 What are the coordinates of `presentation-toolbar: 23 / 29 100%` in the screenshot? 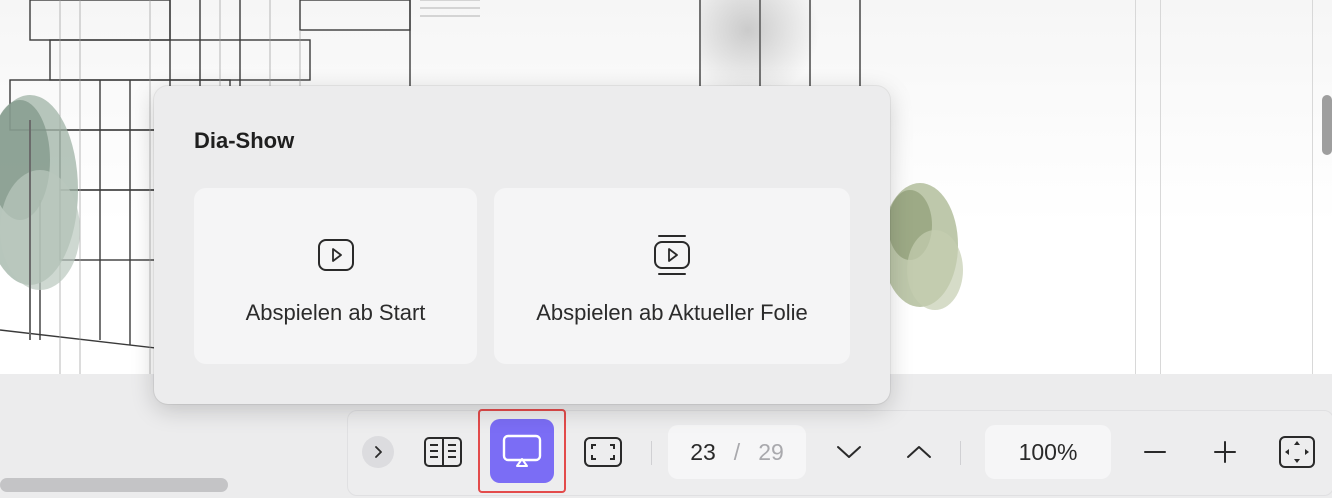 It's located at (839, 452).